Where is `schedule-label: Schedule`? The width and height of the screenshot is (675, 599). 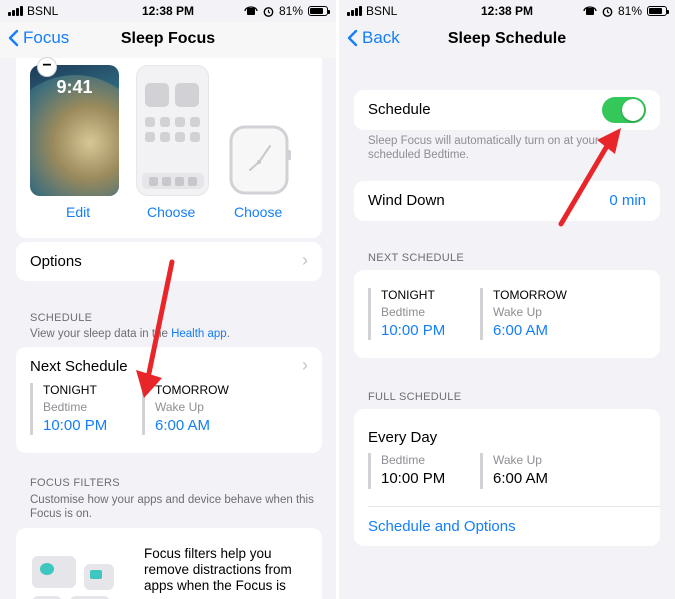
schedule-label: Schedule is located at coordinates (399, 109).